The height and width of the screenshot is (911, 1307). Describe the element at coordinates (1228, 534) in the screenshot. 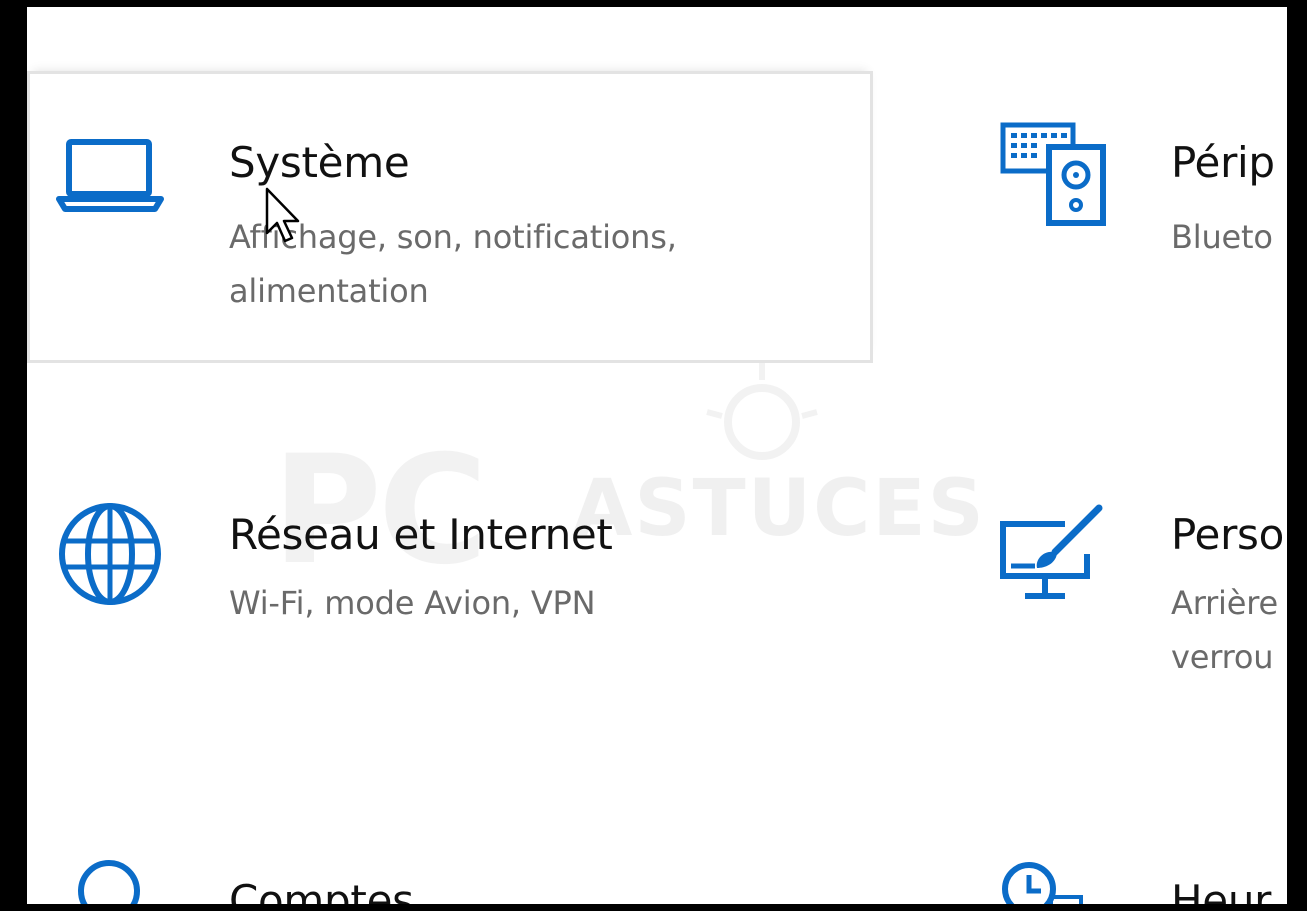

I see `tile-personalization-title: Perso` at that location.